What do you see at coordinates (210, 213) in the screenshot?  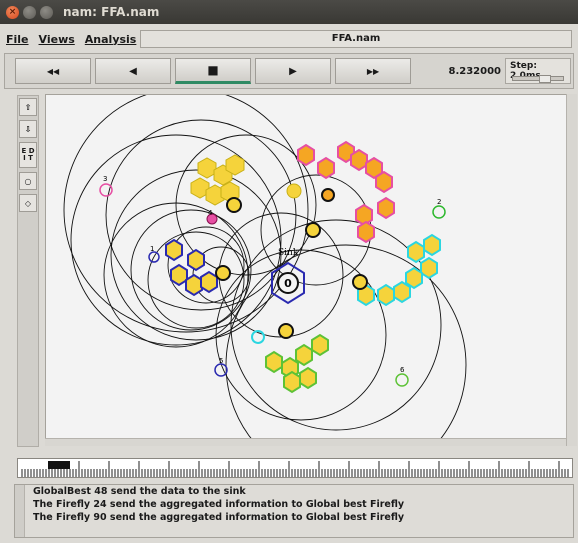 I see `node-label-4: 4` at bounding box center [210, 213].